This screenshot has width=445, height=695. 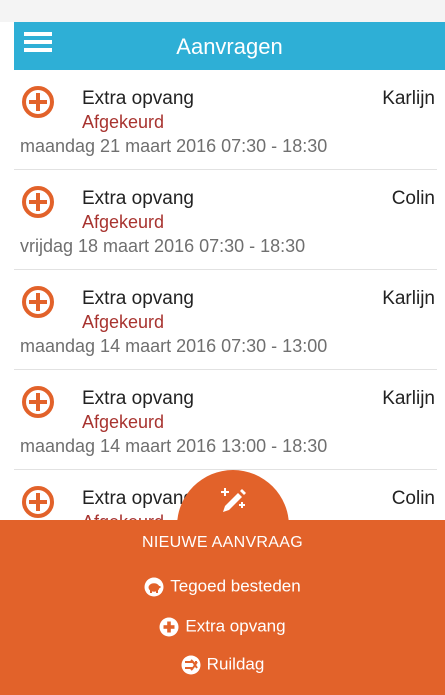 What do you see at coordinates (174, 346) in the screenshot?
I see `request-date: maandag 14 maart 2016 07:30 - 13:00` at bounding box center [174, 346].